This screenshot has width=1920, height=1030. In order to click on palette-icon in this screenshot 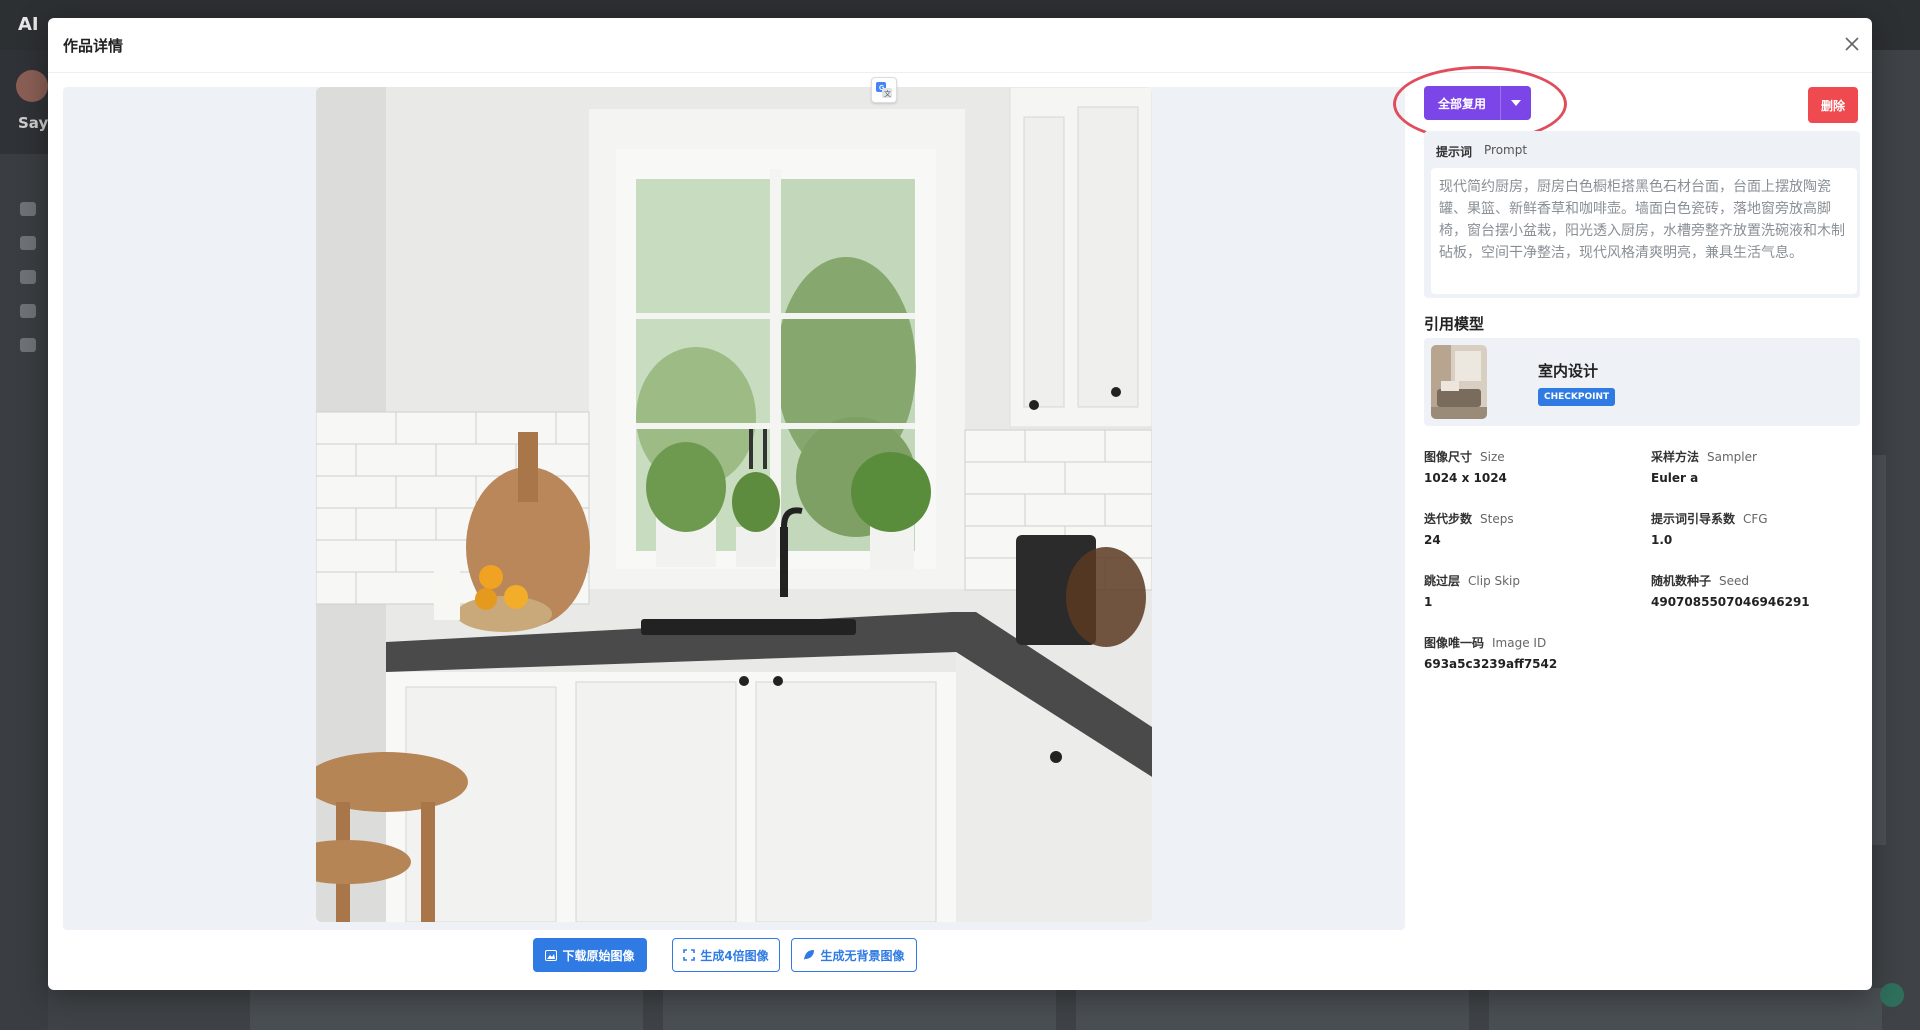, I will do `click(28, 243)`.